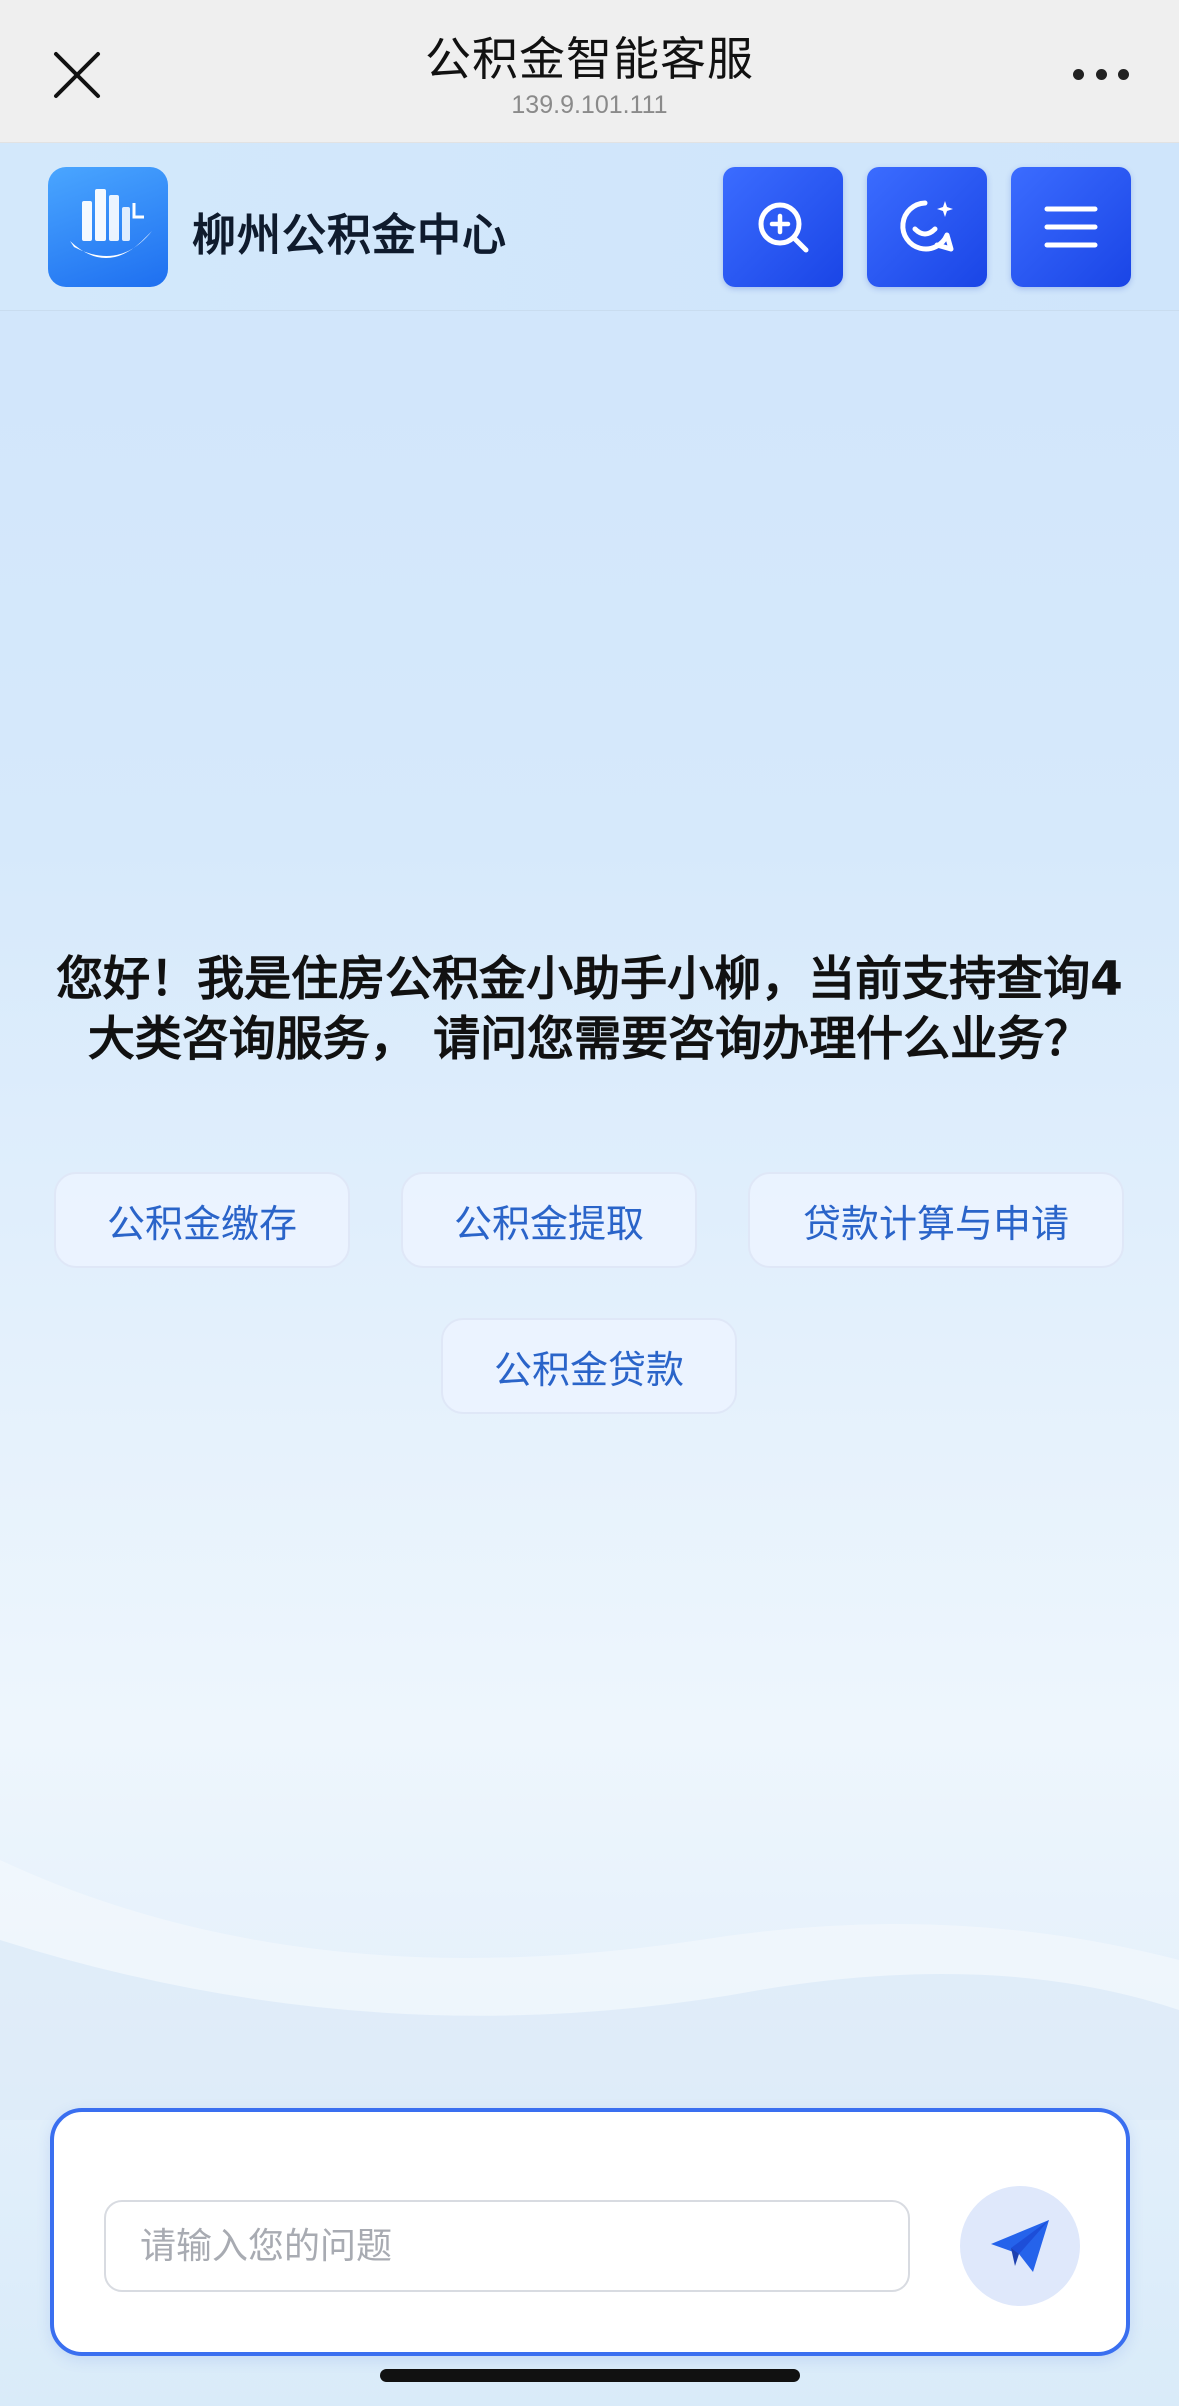 The width and height of the screenshot is (1179, 2406). I want to click on chat-smile-icon, so click(927, 226).